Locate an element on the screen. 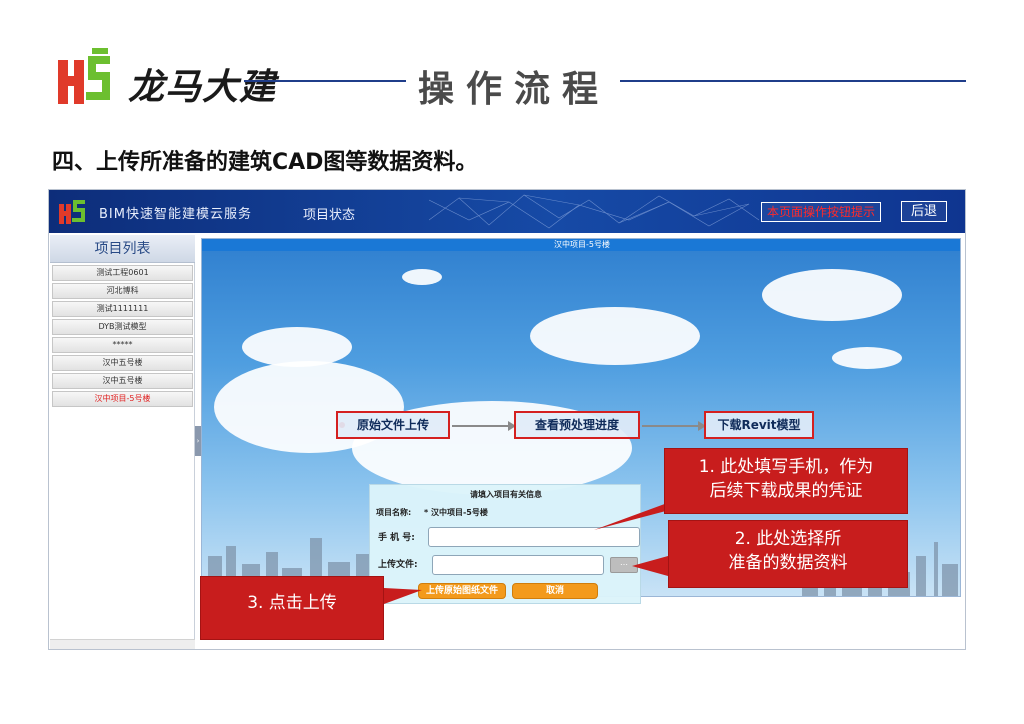 The image size is (1024, 724). callout-line: 1. 此处填写手机，作为 is located at coordinates (786, 467).